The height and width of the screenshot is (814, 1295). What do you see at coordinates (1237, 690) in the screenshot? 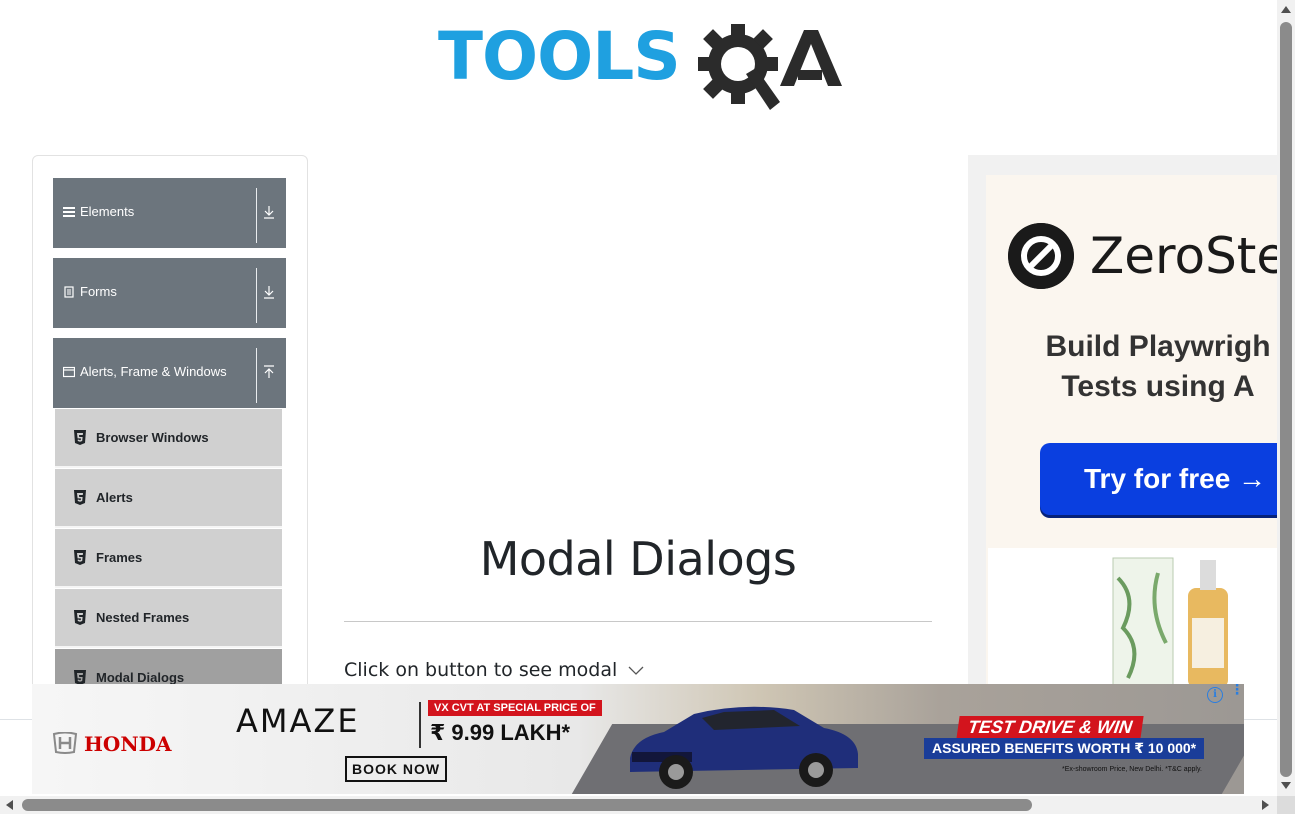
I see `ad-options-icon: ⋮` at bounding box center [1237, 690].